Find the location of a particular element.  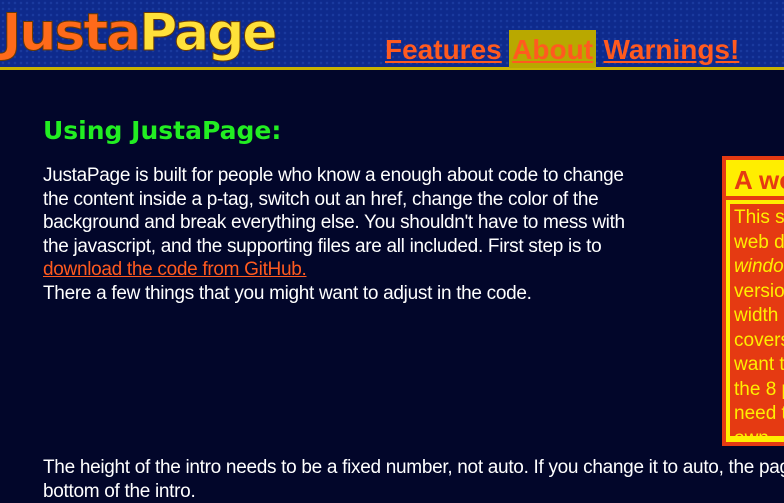

warning-line: need to is located at coordinates (759, 413).